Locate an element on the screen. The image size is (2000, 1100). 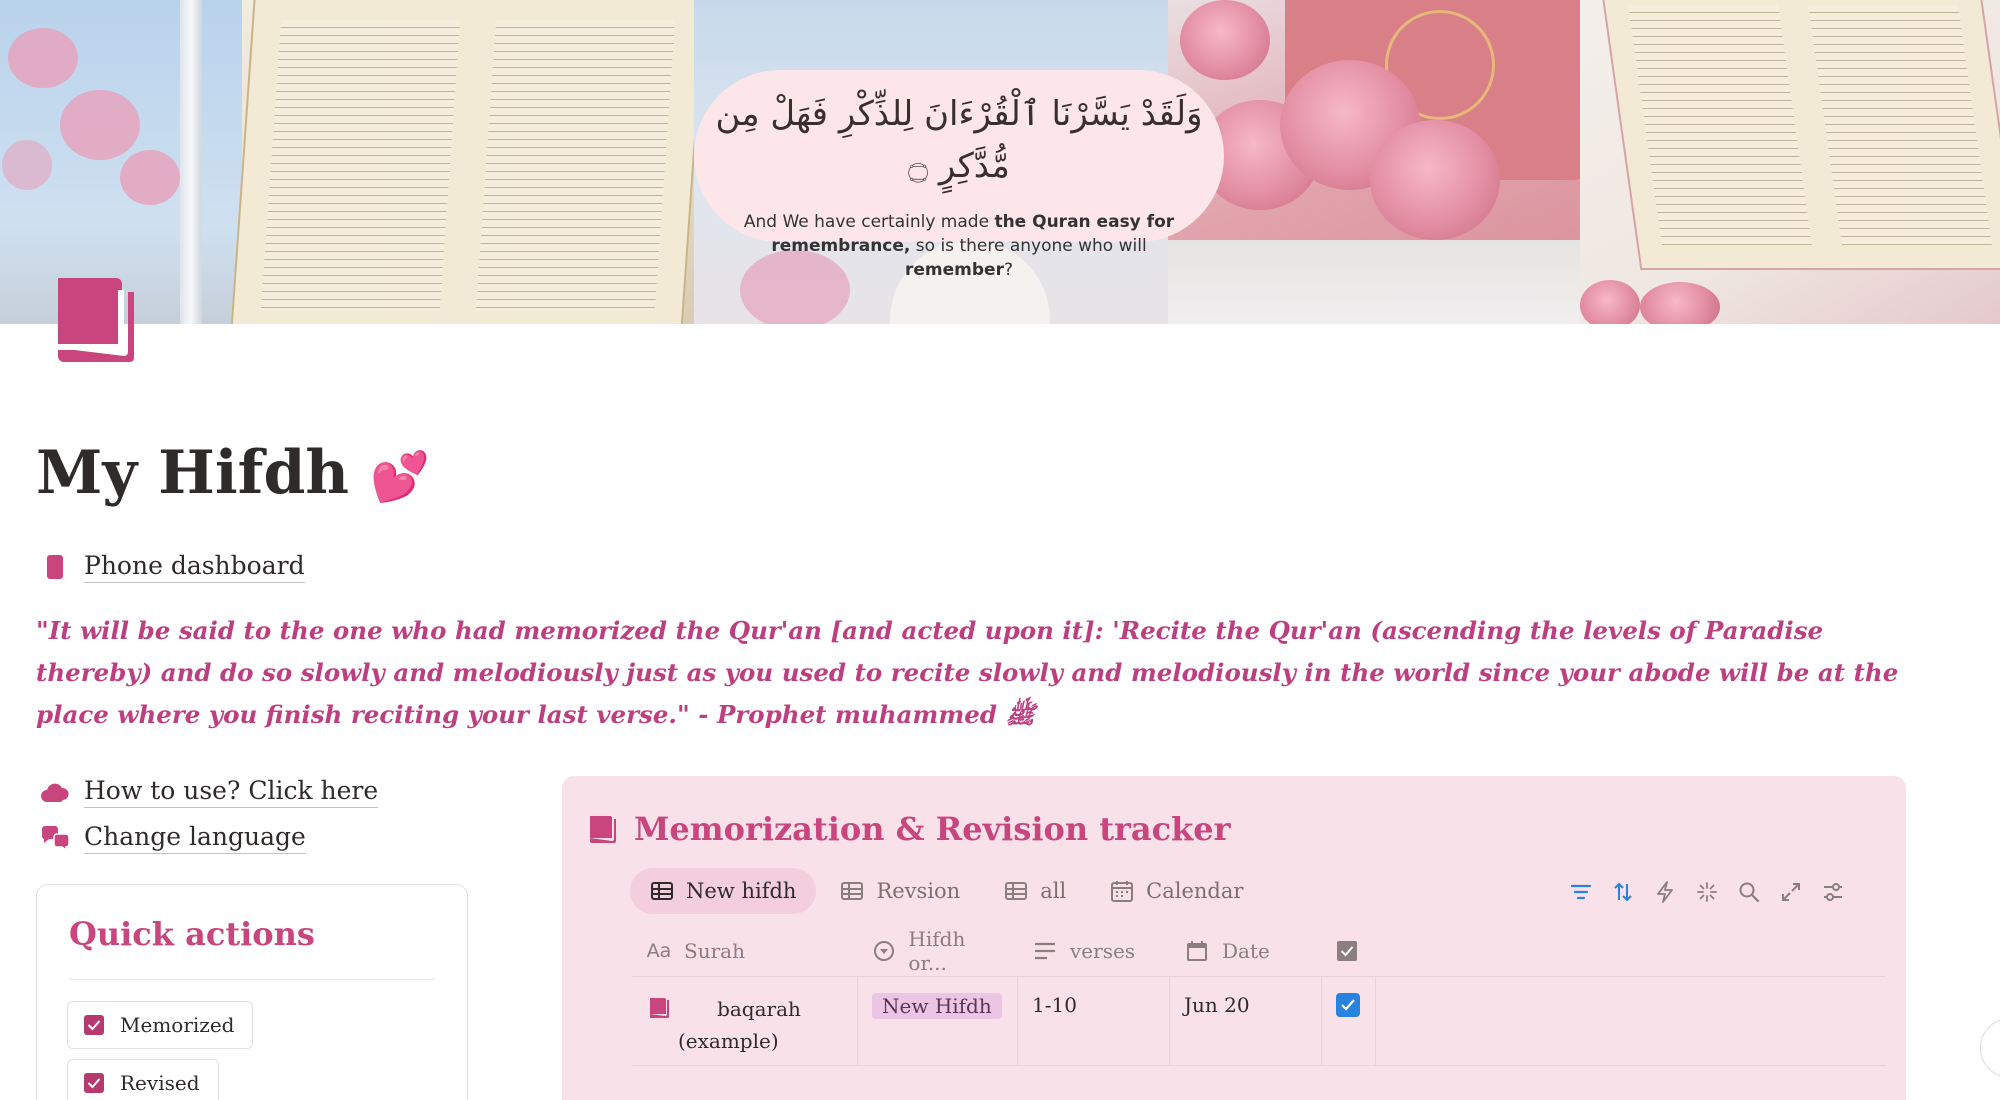
filter-icon is located at coordinates (1581, 892).